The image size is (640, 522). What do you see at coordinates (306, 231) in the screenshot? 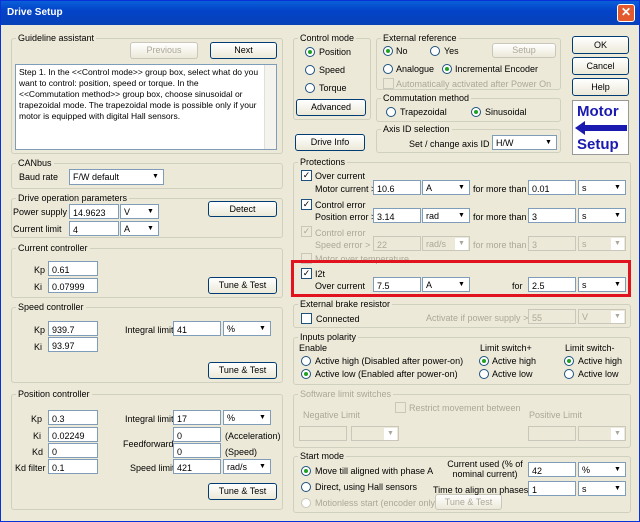
I see `speed-control-error-checkbox: ✓` at bounding box center [306, 231].